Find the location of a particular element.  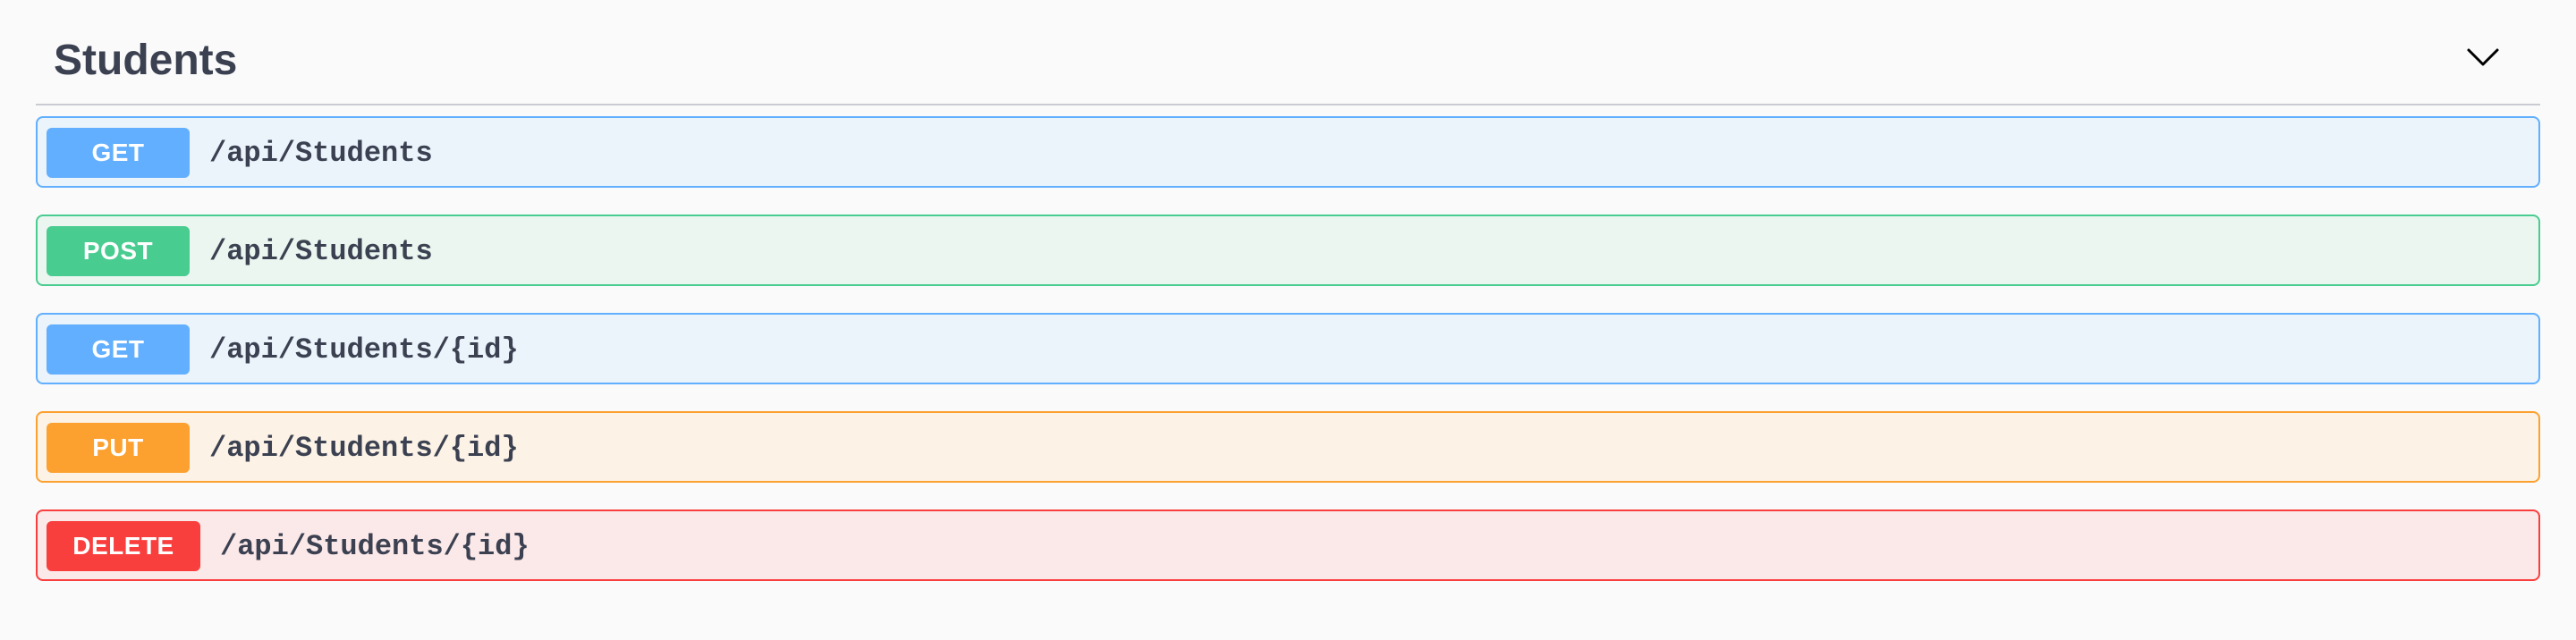

method-badge-post: POST is located at coordinates (118, 251).